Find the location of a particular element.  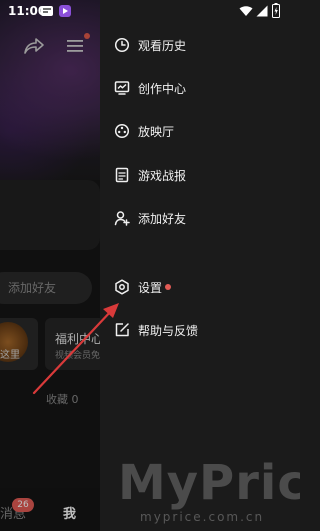

drawer-item-watch-history: 观看历史 is located at coordinates (200, 45).